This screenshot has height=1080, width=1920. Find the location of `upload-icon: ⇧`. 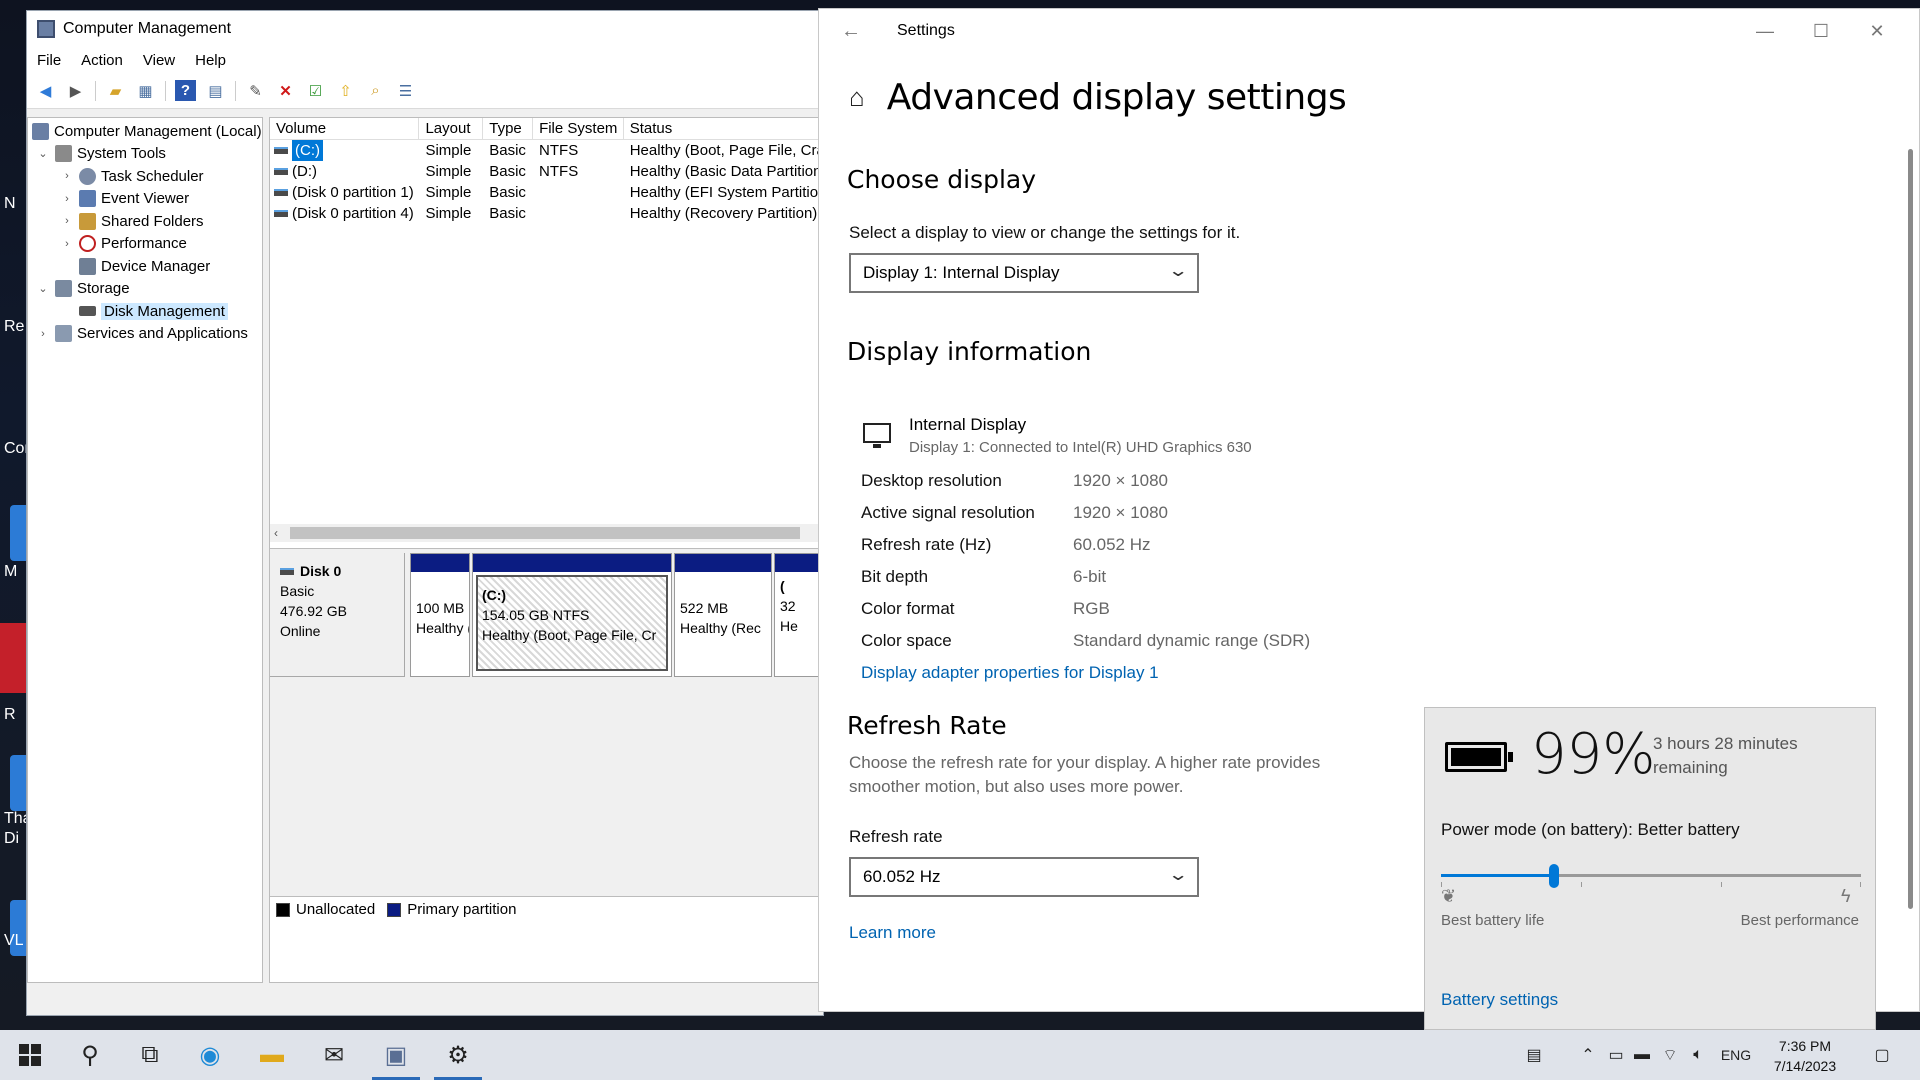

upload-icon: ⇧ is located at coordinates (345, 90).